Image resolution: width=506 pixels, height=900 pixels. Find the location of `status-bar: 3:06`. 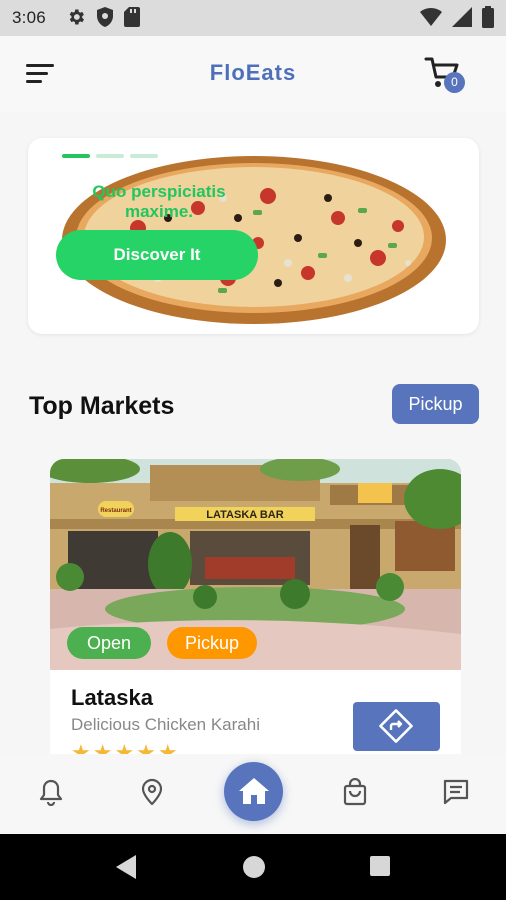

status-bar: 3:06 is located at coordinates (253, 18).